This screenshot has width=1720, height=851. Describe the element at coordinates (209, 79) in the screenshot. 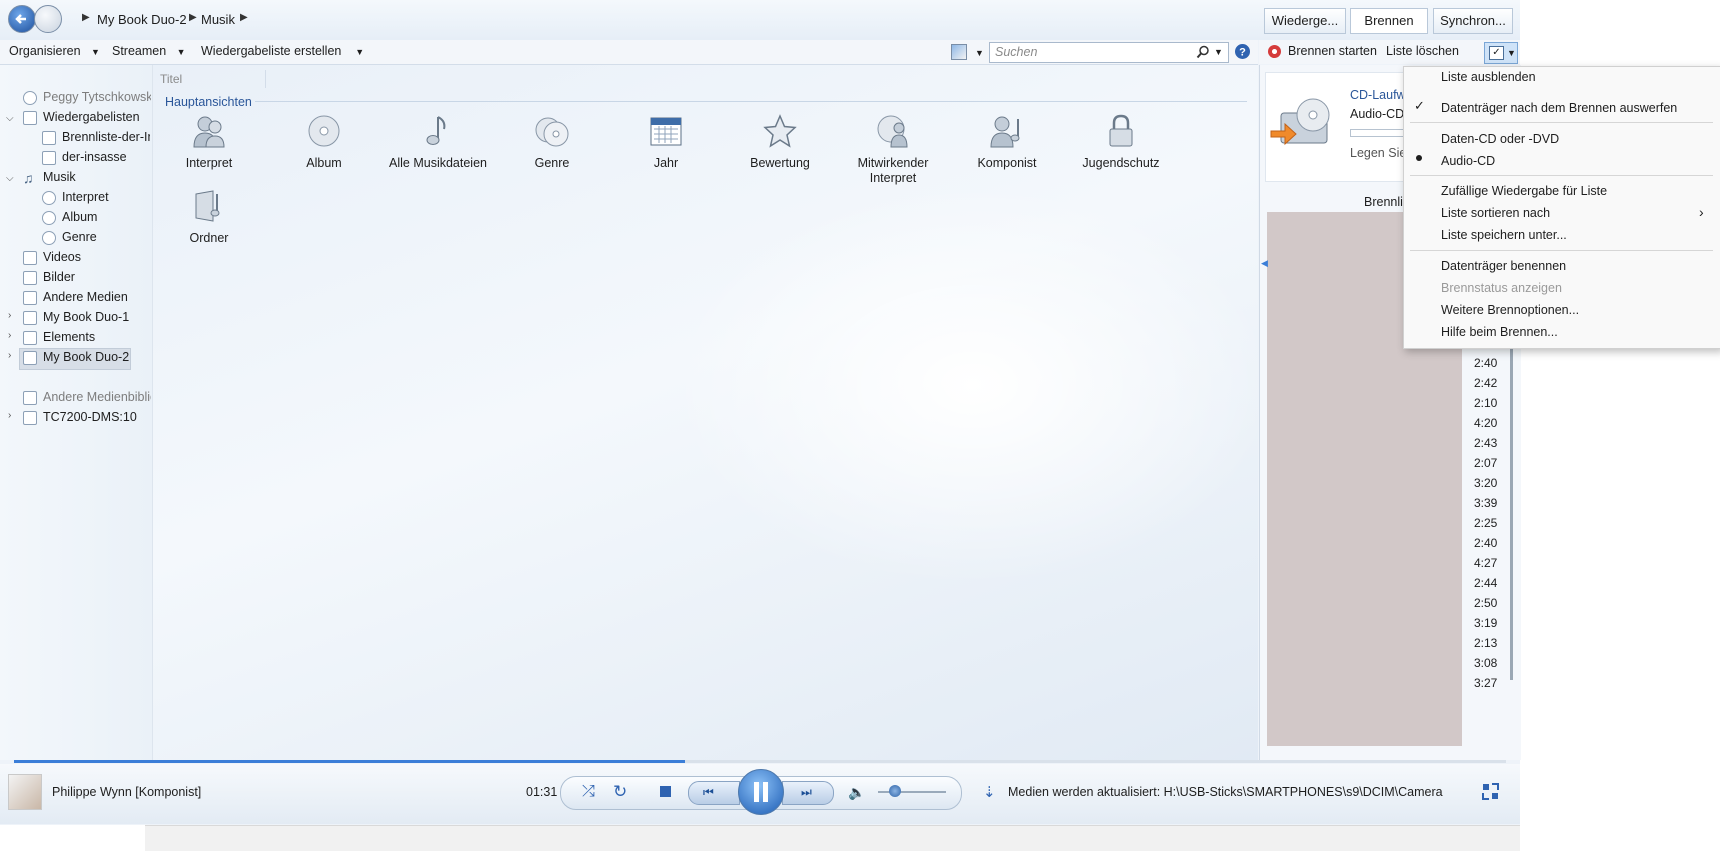

I see `column-header-title: Titel` at that location.